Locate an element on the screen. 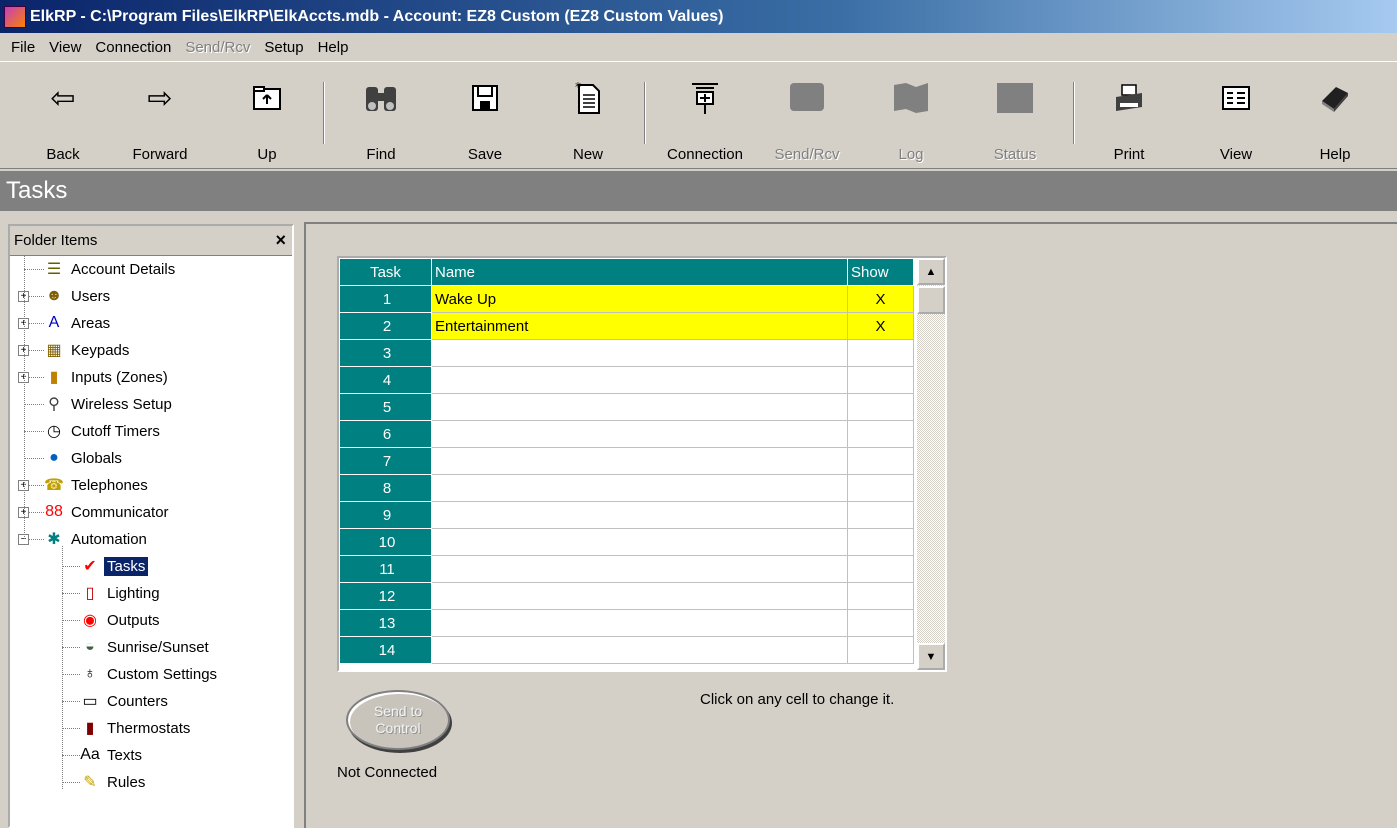 The width and height of the screenshot is (1397, 828). communicator-icon: 88 is located at coordinates (54, 511).